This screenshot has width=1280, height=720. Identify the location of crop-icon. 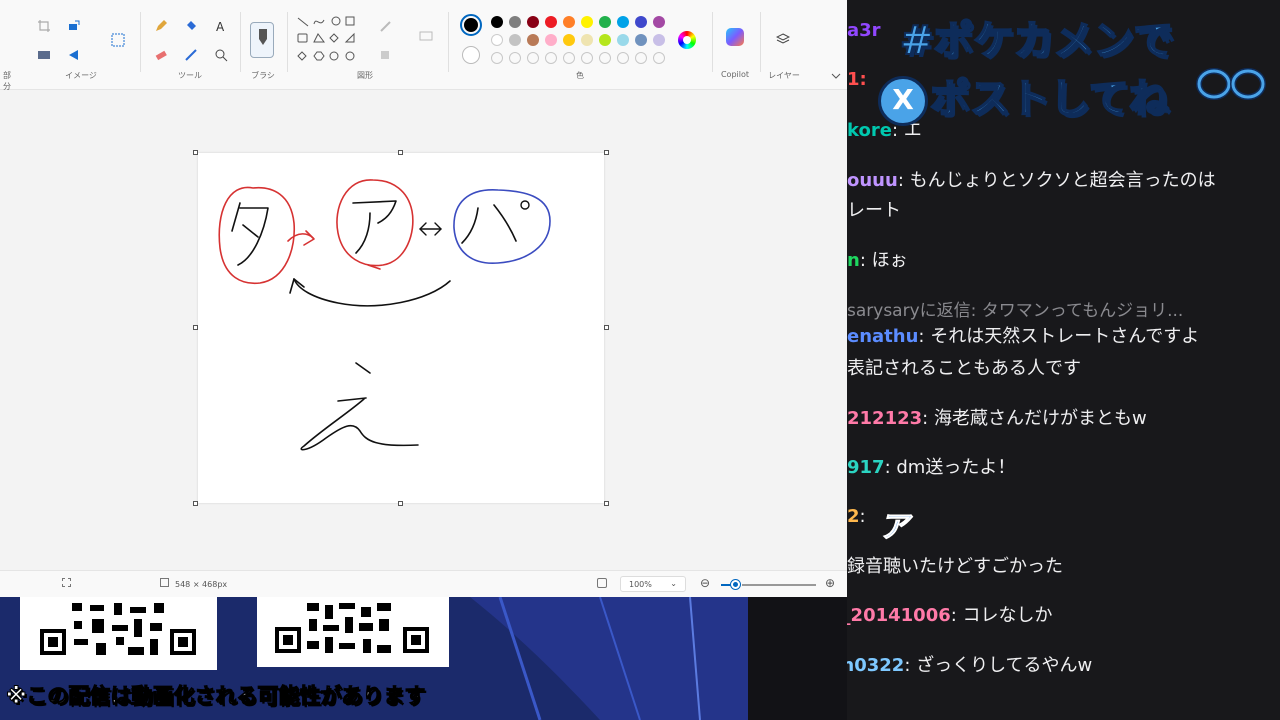
(44, 26).